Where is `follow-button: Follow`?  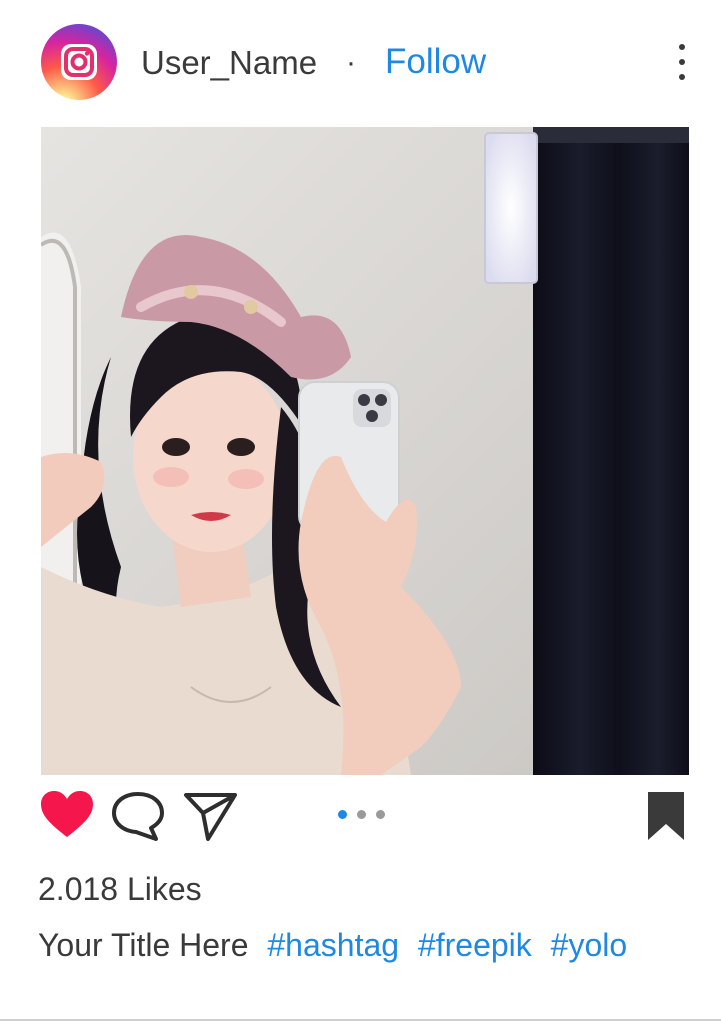 follow-button: Follow is located at coordinates (435, 62).